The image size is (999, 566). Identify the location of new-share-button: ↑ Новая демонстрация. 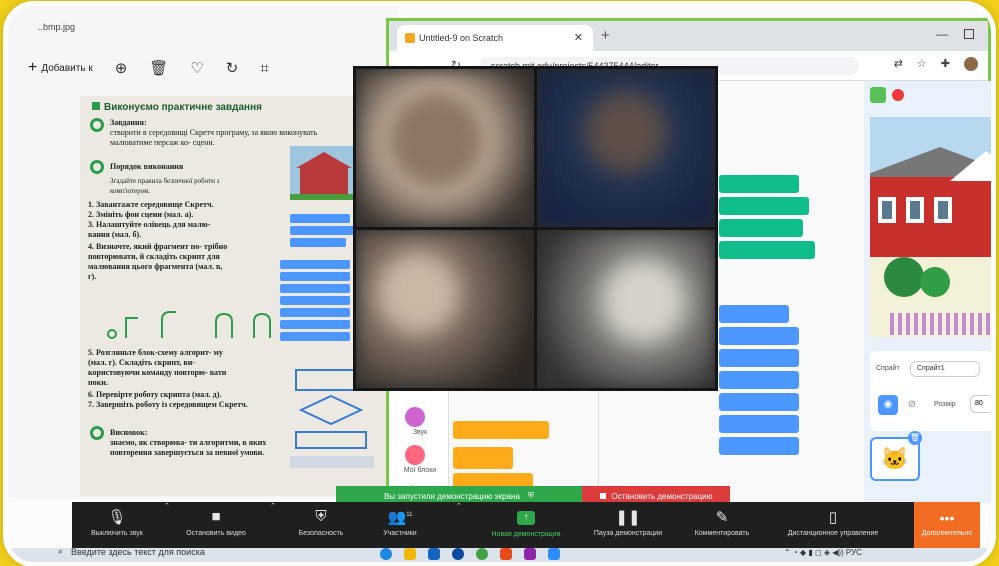
(526, 527).